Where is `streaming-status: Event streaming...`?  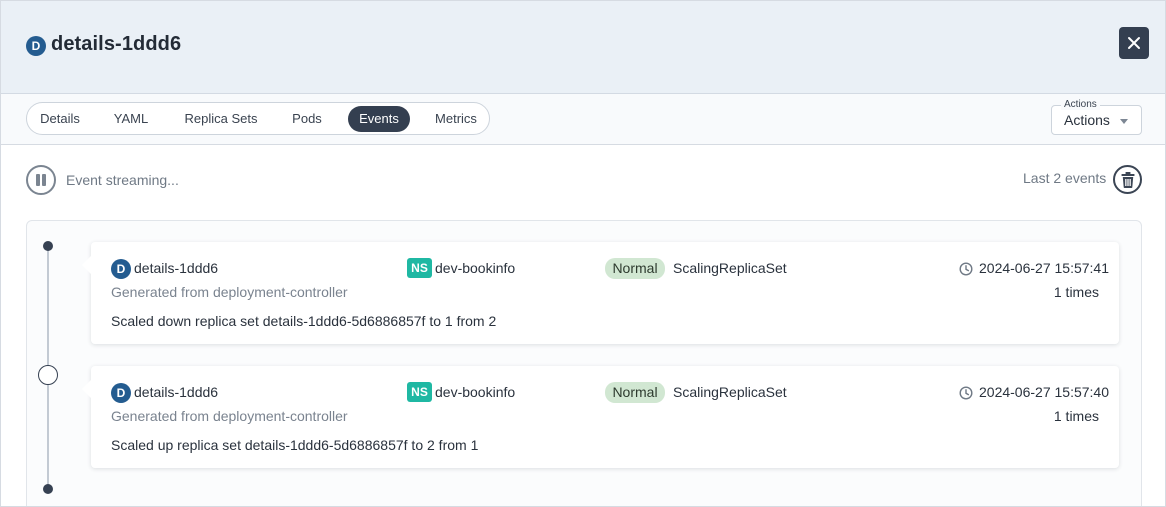
streaming-status: Event streaming... is located at coordinates (122, 180).